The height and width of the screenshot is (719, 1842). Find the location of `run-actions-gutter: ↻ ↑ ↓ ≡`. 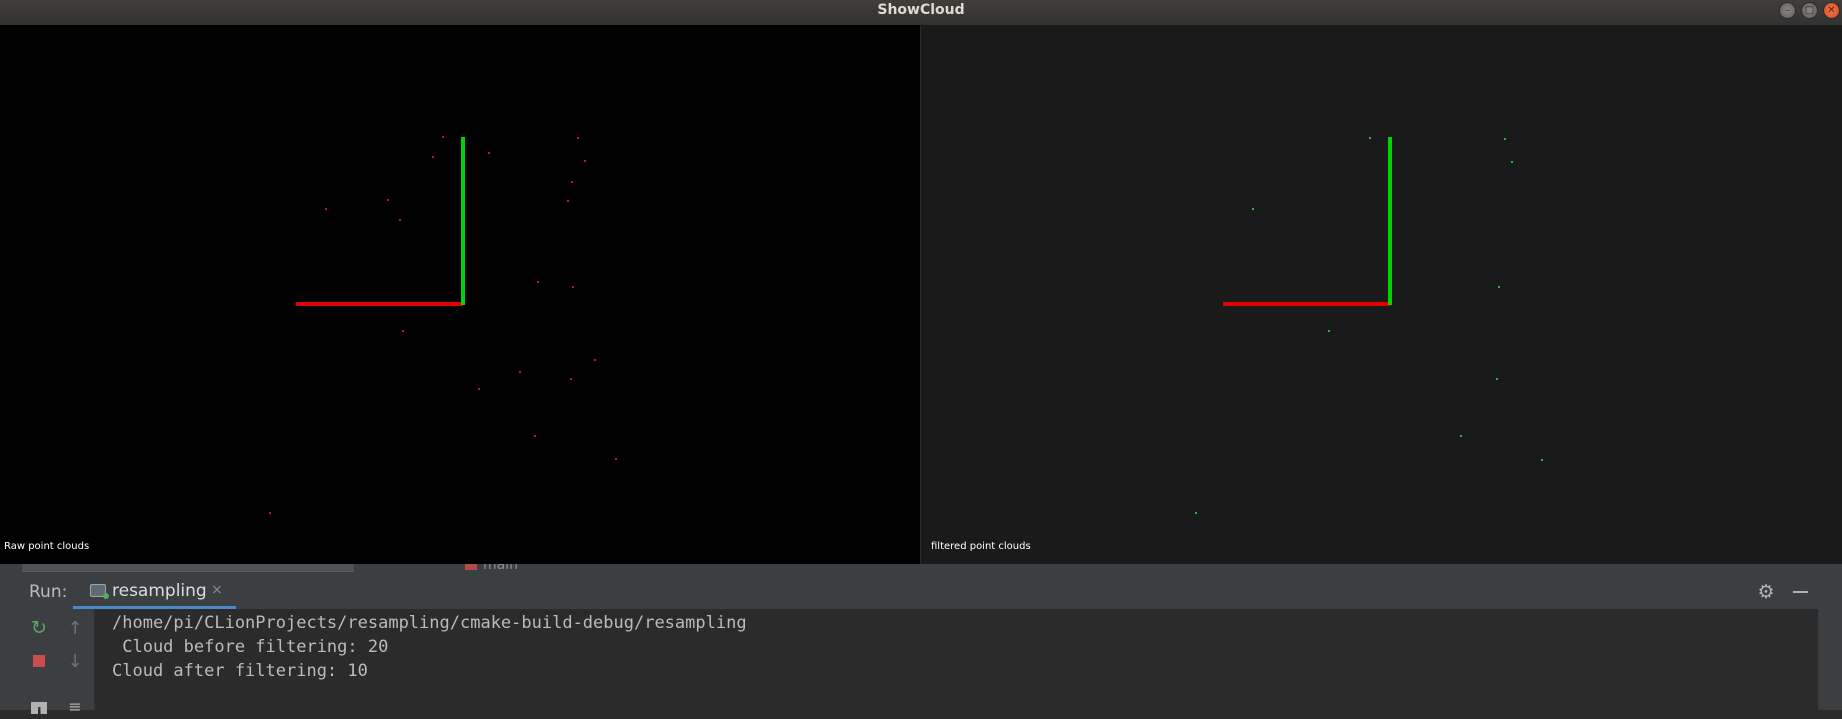

run-actions-gutter: ↻ ↑ ↓ ≡ is located at coordinates (58, 662).